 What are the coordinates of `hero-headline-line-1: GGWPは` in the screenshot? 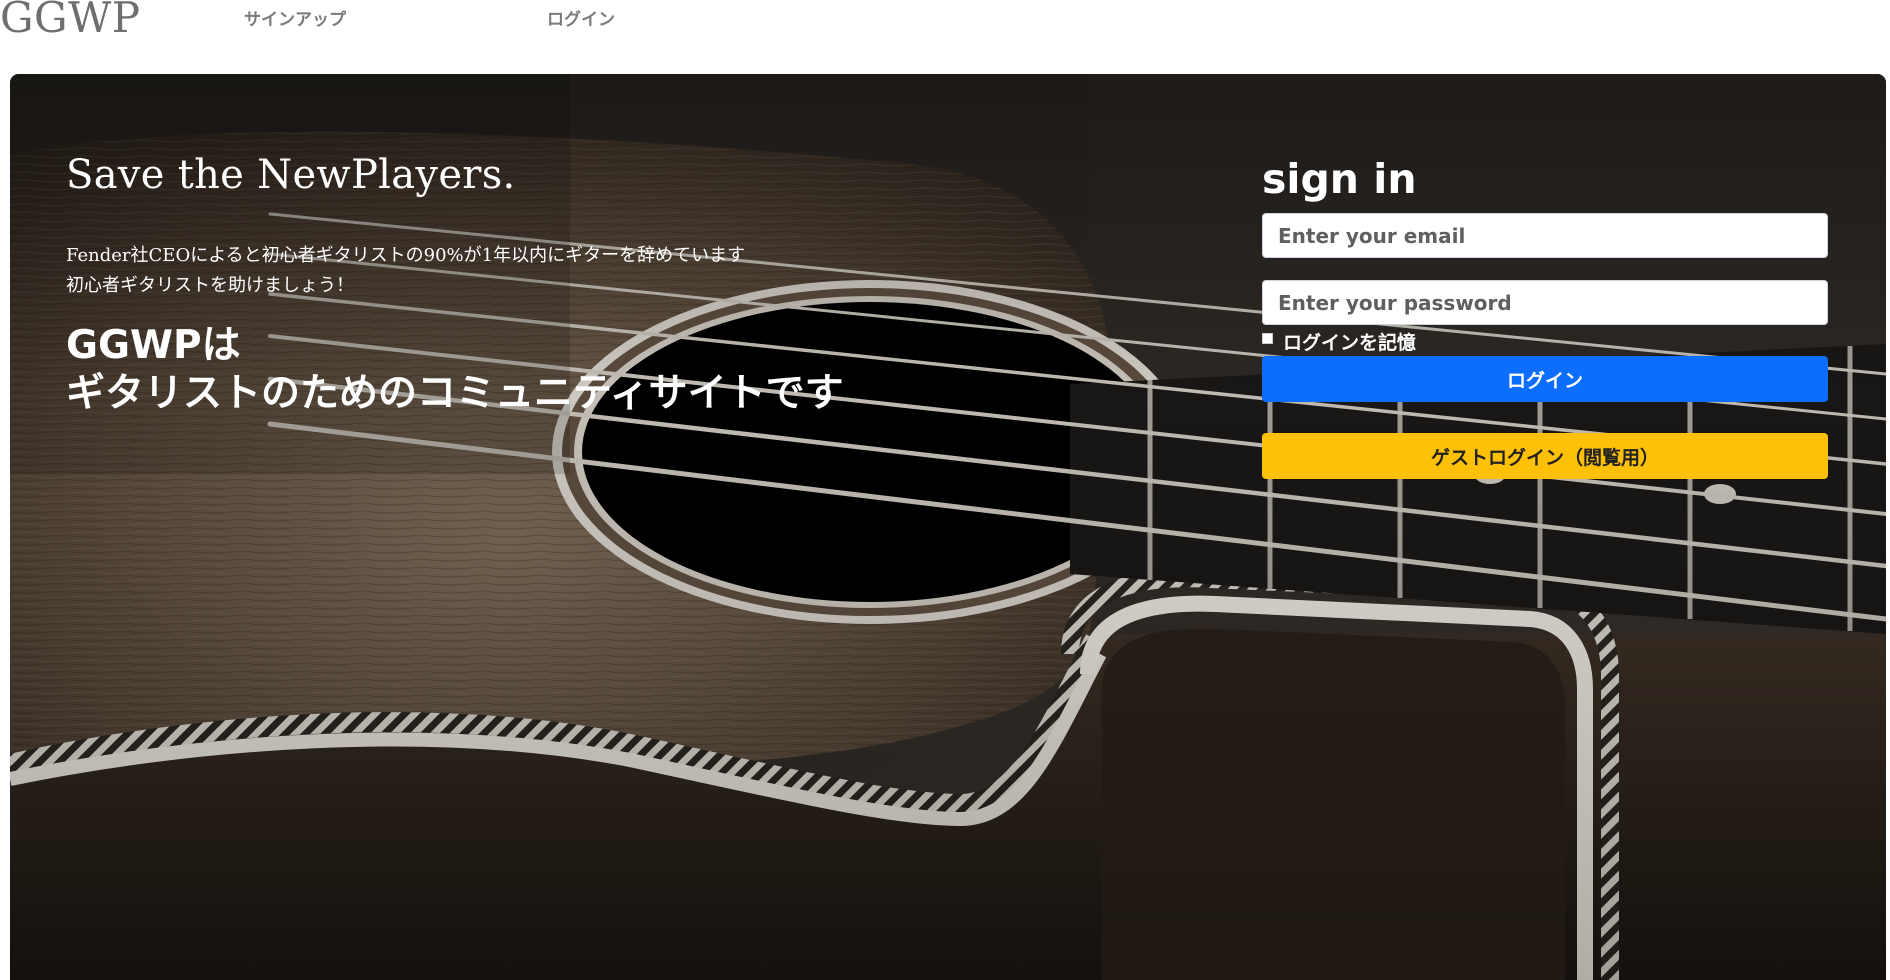 It's located at (153, 345).